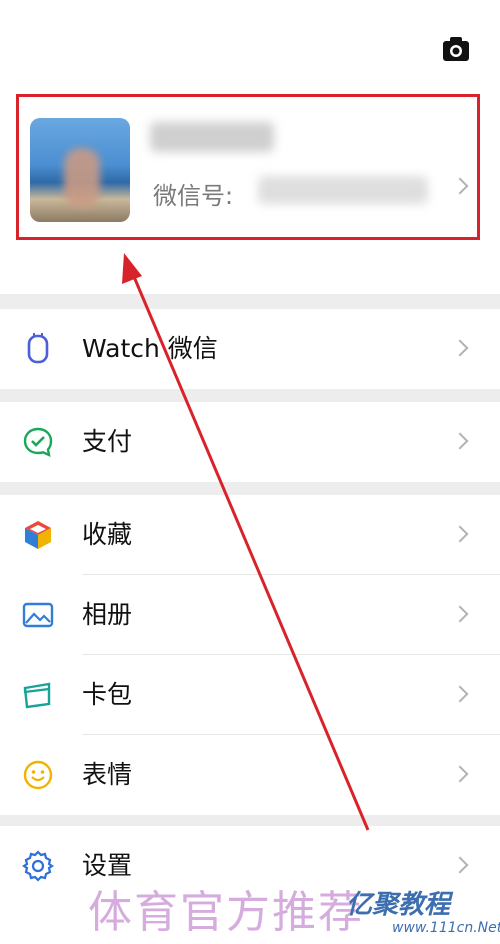  Describe the element at coordinates (248, 167) in the screenshot. I see `profile-highlight-box` at that location.